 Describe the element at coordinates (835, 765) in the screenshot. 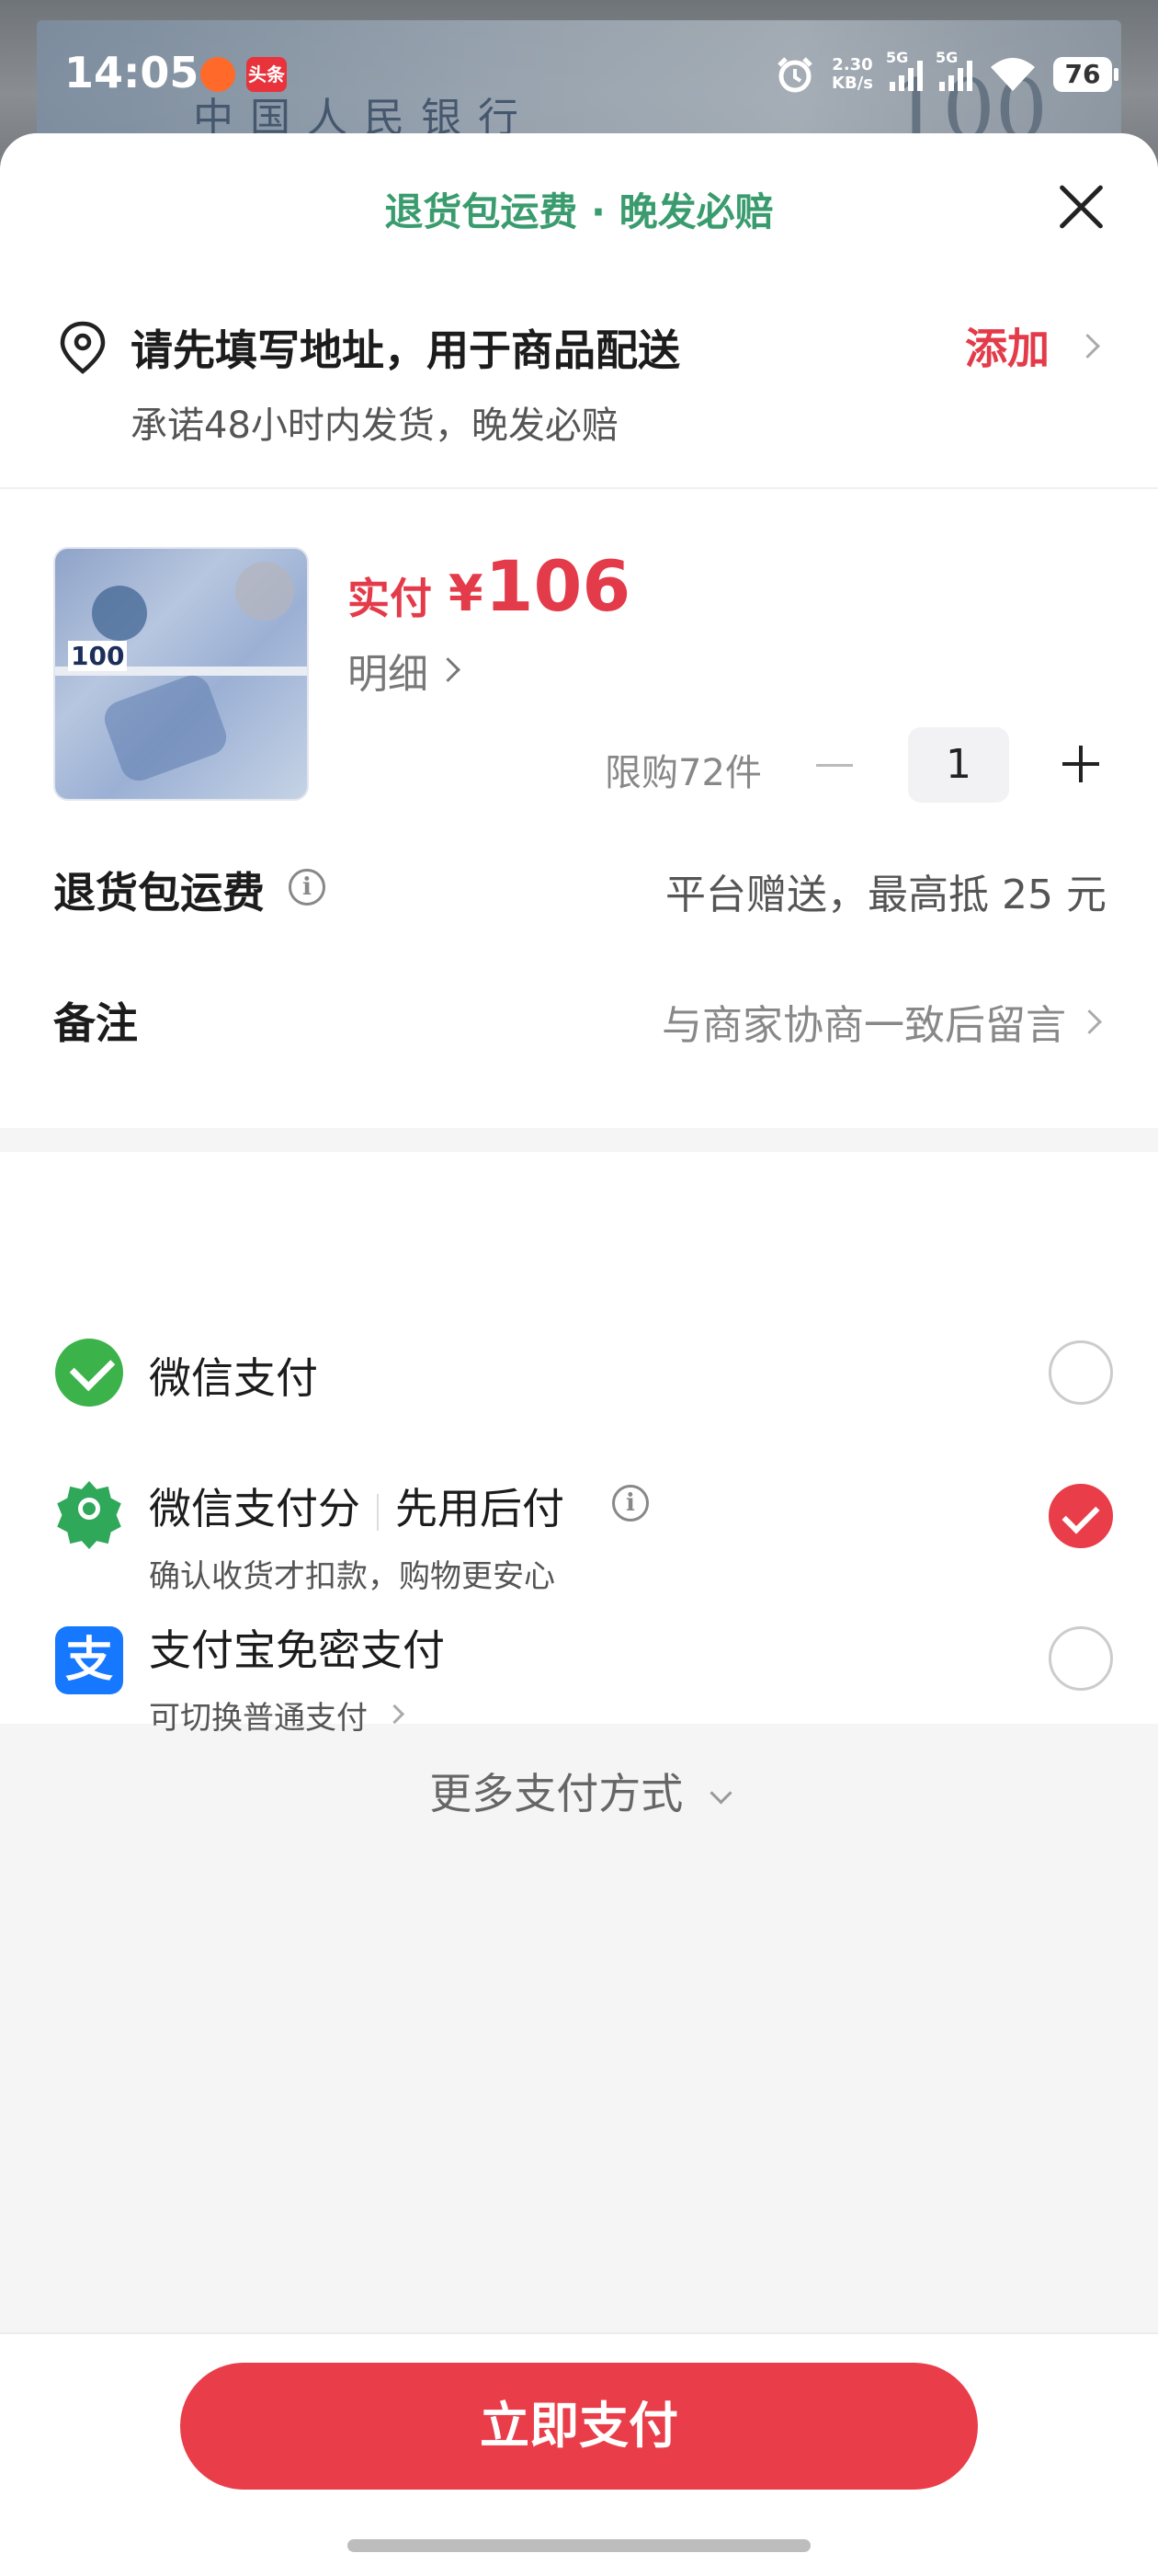

I see `decrease-quantity-button` at that location.